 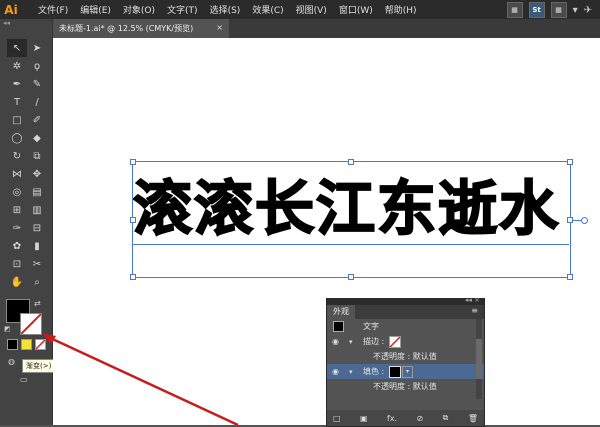 I want to click on type-tool-icon: T, so click(x=17, y=102).